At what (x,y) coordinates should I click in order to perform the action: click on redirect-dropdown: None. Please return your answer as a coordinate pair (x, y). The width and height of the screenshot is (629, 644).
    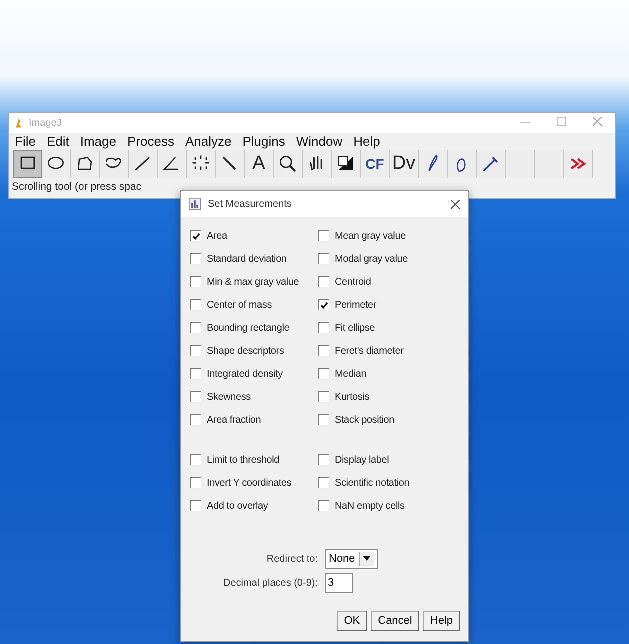
    Looking at the image, I should click on (351, 559).